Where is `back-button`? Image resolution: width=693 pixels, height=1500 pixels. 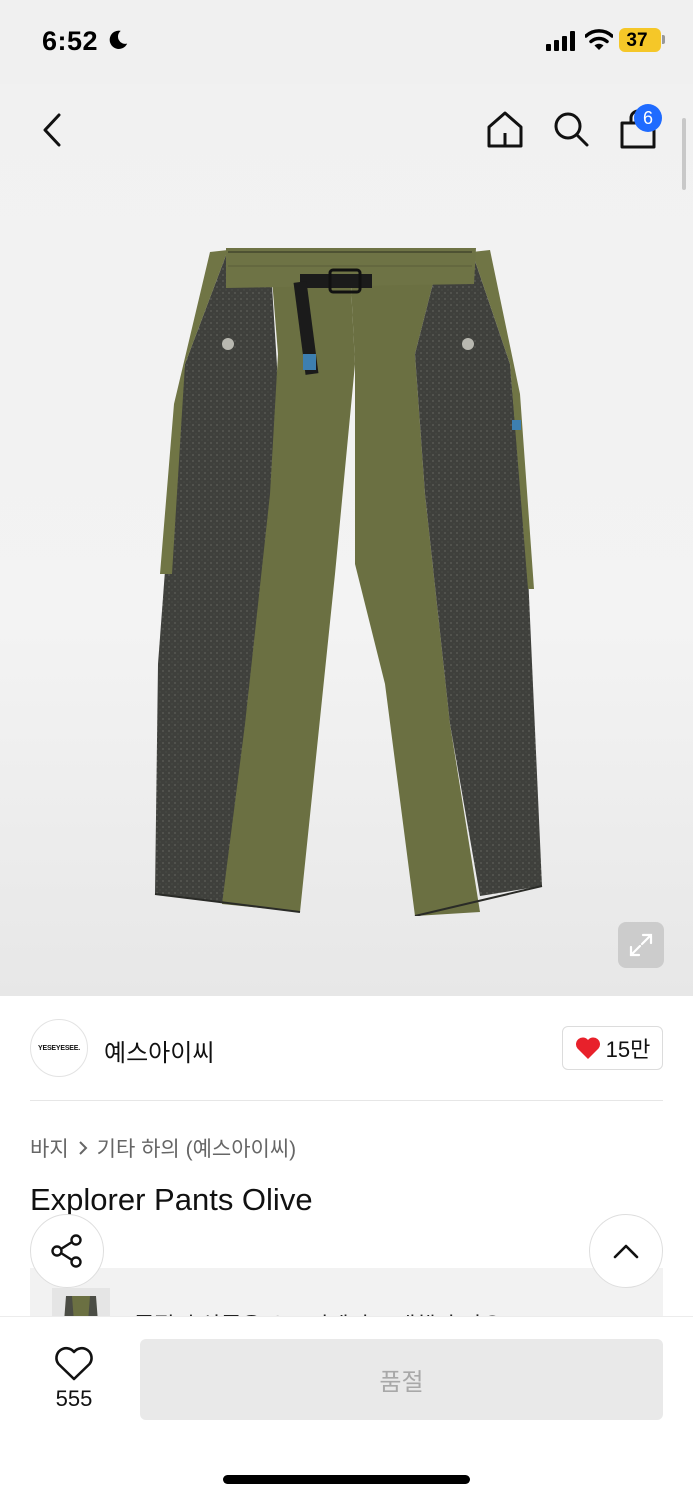 back-button is located at coordinates (52, 130).